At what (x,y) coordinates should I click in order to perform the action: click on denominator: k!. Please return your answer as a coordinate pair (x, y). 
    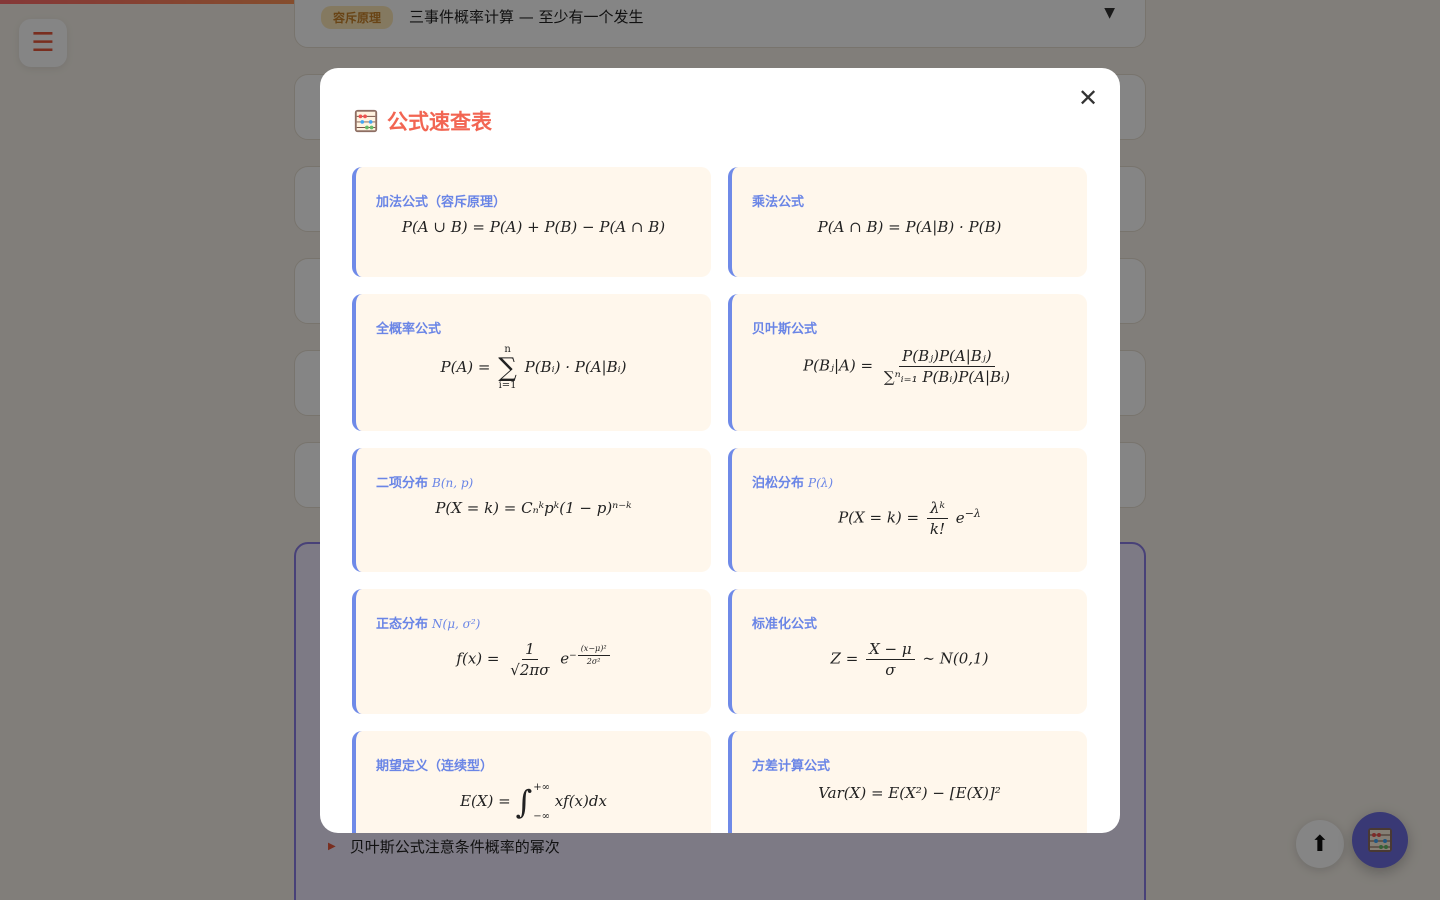
    Looking at the image, I should click on (937, 529).